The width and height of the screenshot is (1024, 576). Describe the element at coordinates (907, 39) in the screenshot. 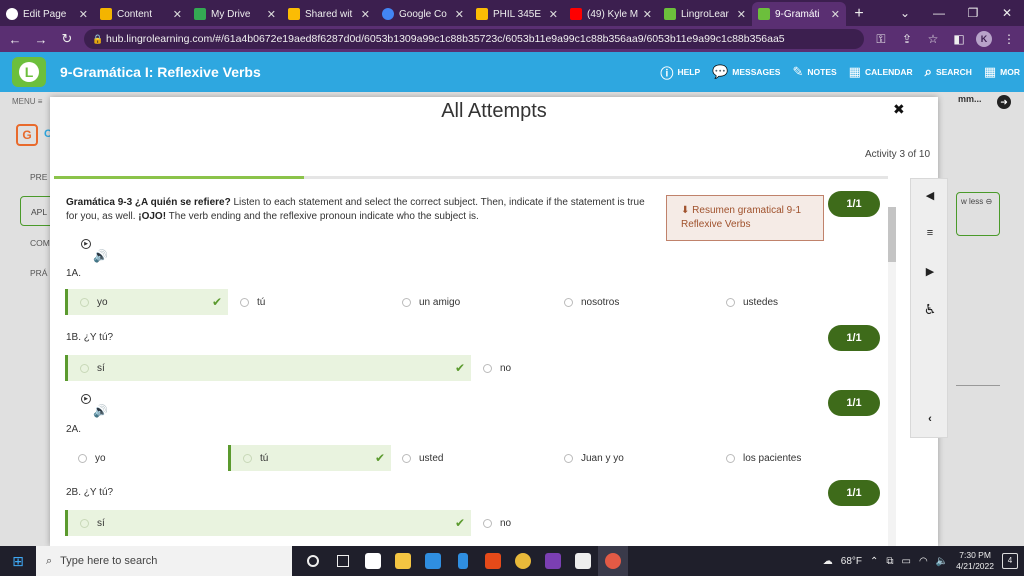

I see `share-icon: ⇪` at that location.